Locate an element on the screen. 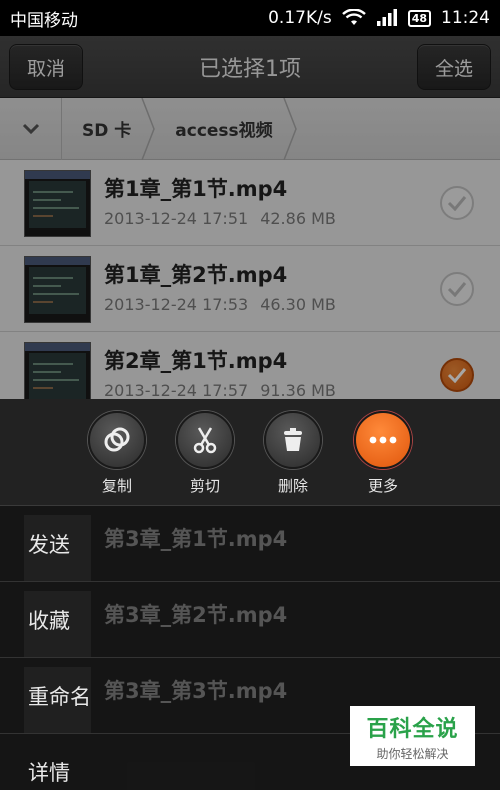  trash-icon is located at coordinates (293, 440).